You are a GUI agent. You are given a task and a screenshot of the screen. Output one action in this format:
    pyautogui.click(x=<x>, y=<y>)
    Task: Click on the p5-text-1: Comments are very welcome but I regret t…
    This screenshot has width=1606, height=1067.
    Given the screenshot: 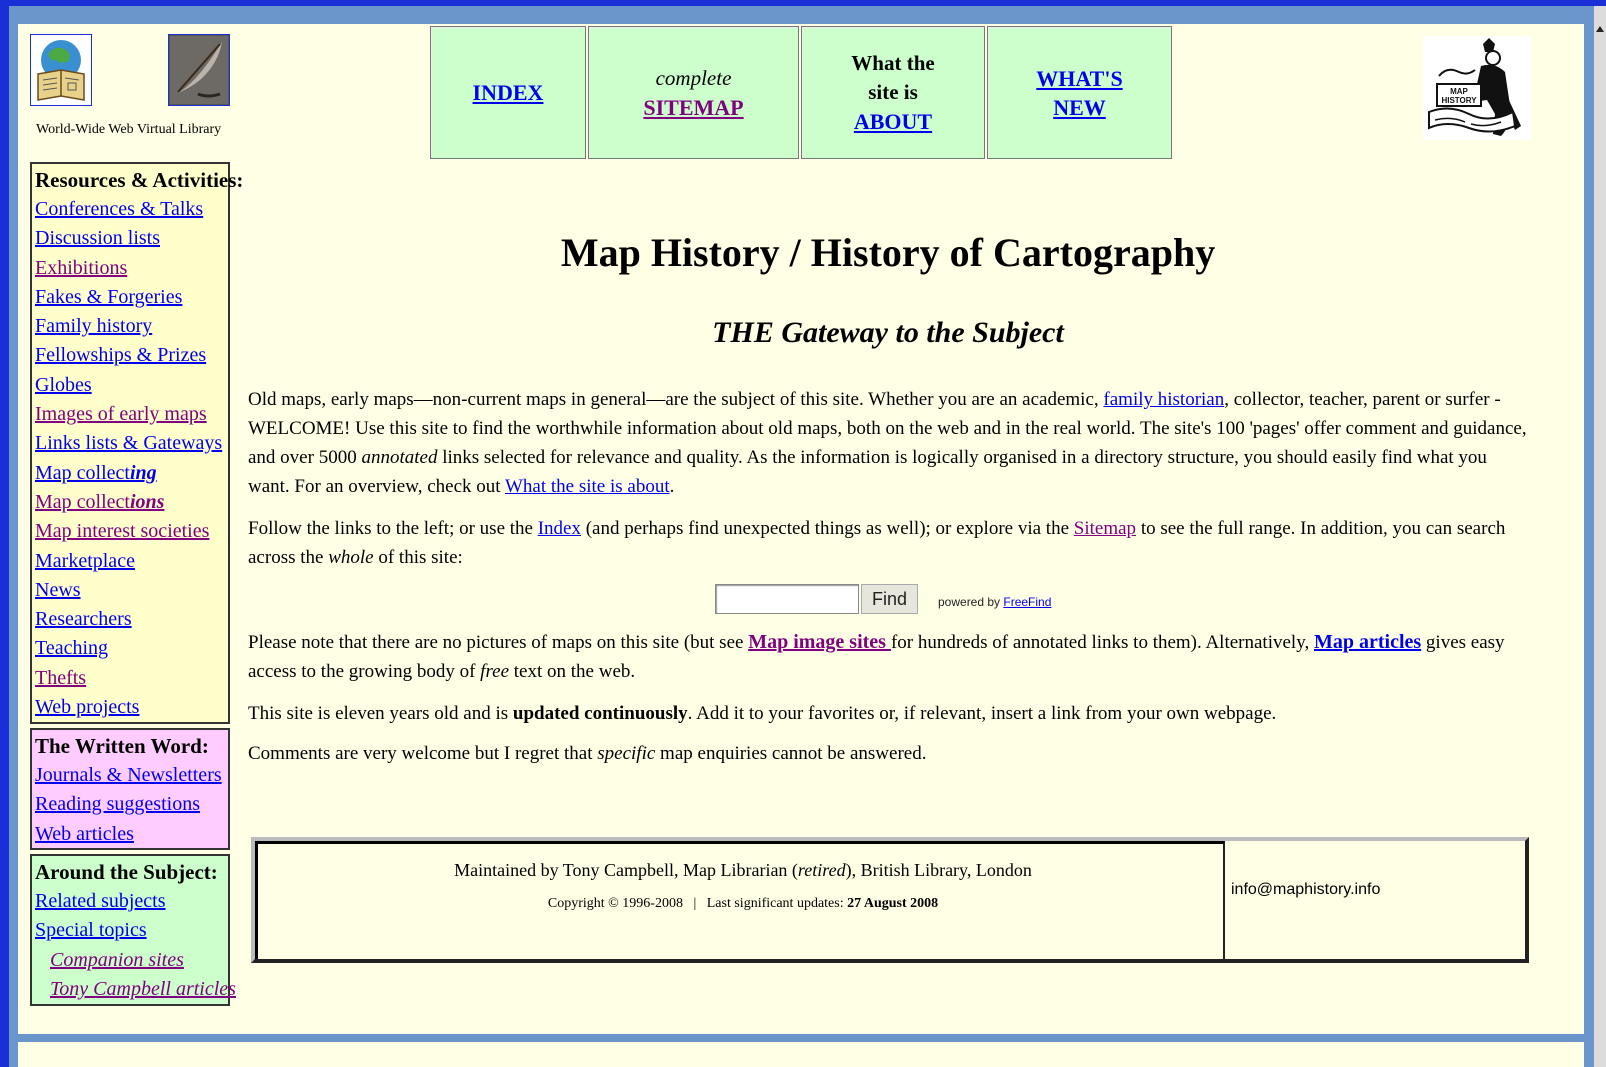 What is the action you would take?
    pyautogui.click(x=423, y=753)
    